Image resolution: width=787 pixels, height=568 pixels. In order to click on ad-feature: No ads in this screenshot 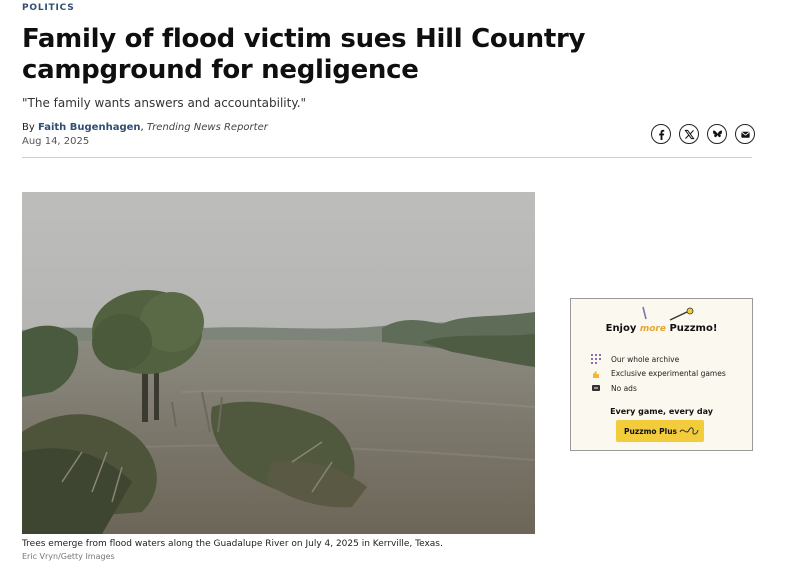, I will do `click(658, 388)`.